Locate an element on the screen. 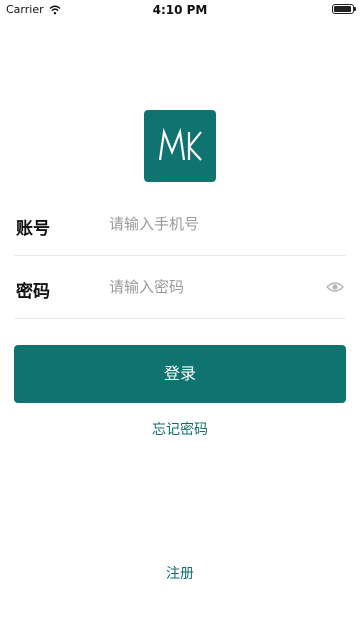 This screenshot has height=639, width=360. account-field: 账号 is located at coordinates (180, 225).